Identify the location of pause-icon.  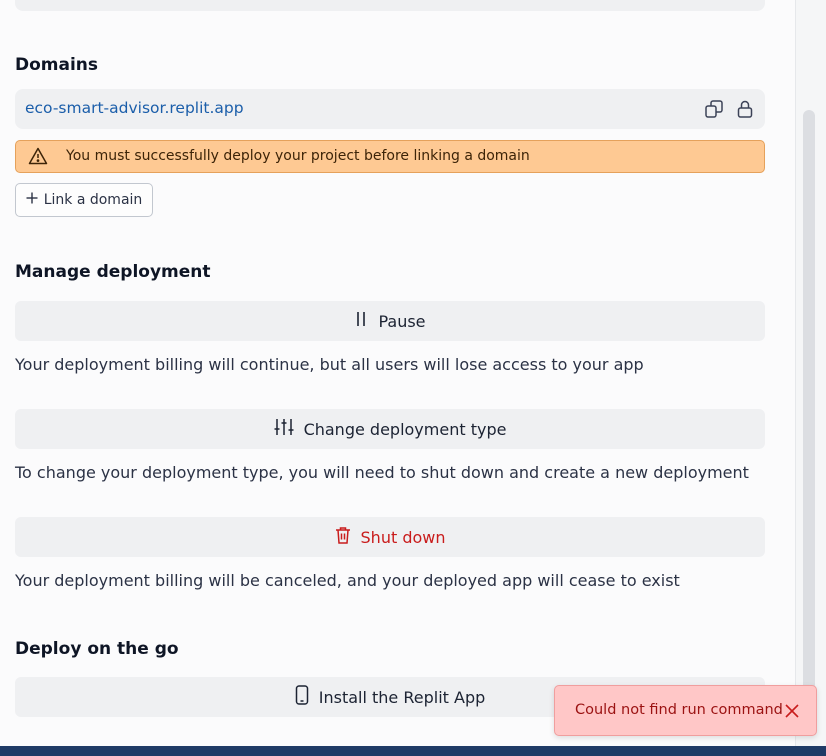
(361, 321).